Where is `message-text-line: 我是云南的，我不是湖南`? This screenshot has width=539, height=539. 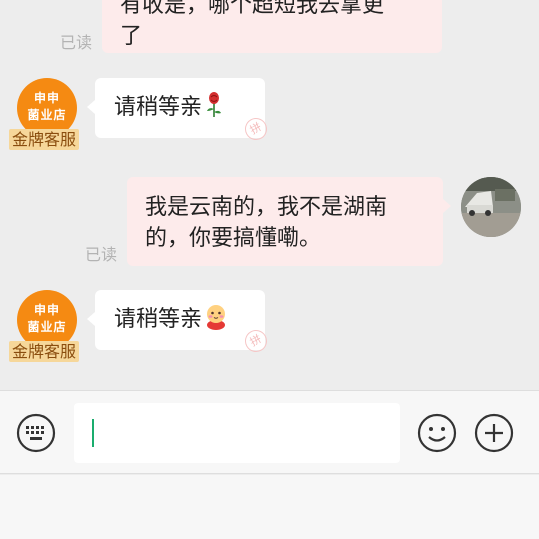 message-text-line: 我是云南的，我不是湖南 is located at coordinates (266, 207).